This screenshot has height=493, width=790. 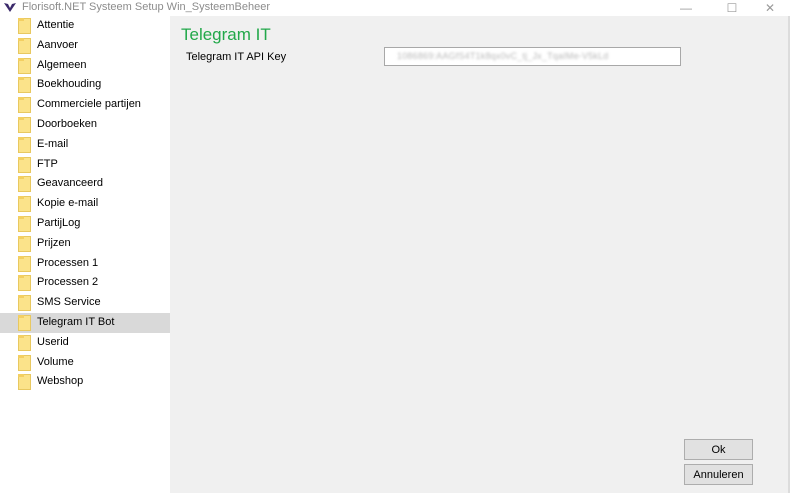 I want to click on sidebar-item: Doorboeken, so click(x=85, y=125).